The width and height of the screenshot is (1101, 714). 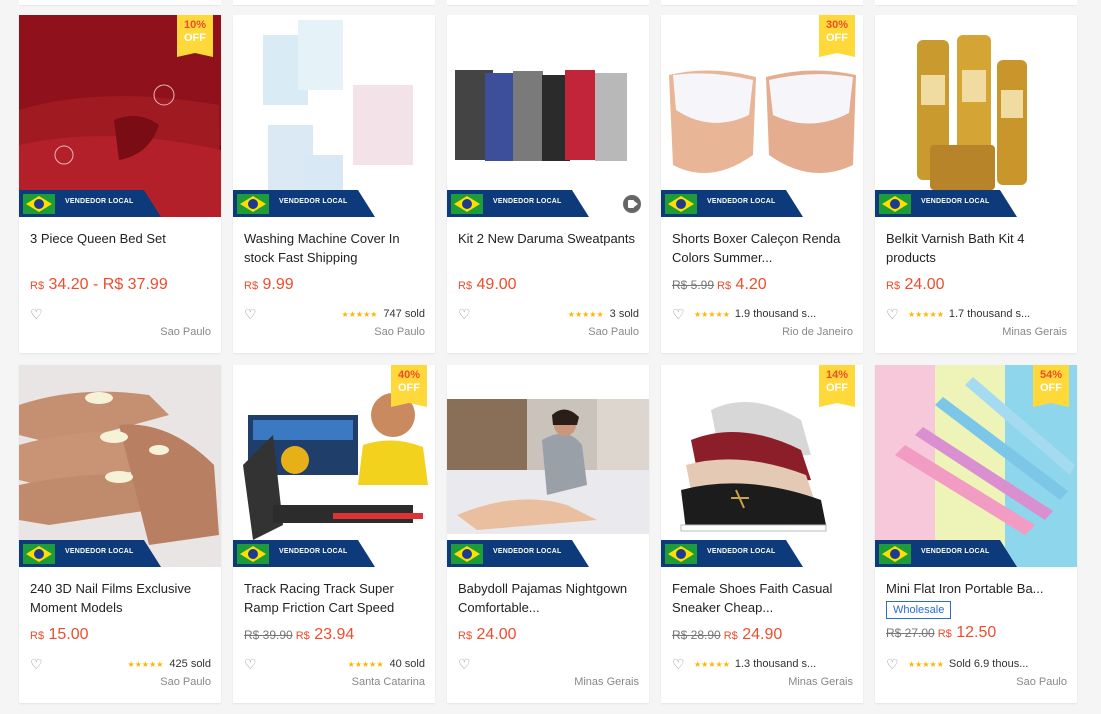 I want to click on product-image: 10% OFF VENDEDOR LOCAL, so click(x=120, y=116).